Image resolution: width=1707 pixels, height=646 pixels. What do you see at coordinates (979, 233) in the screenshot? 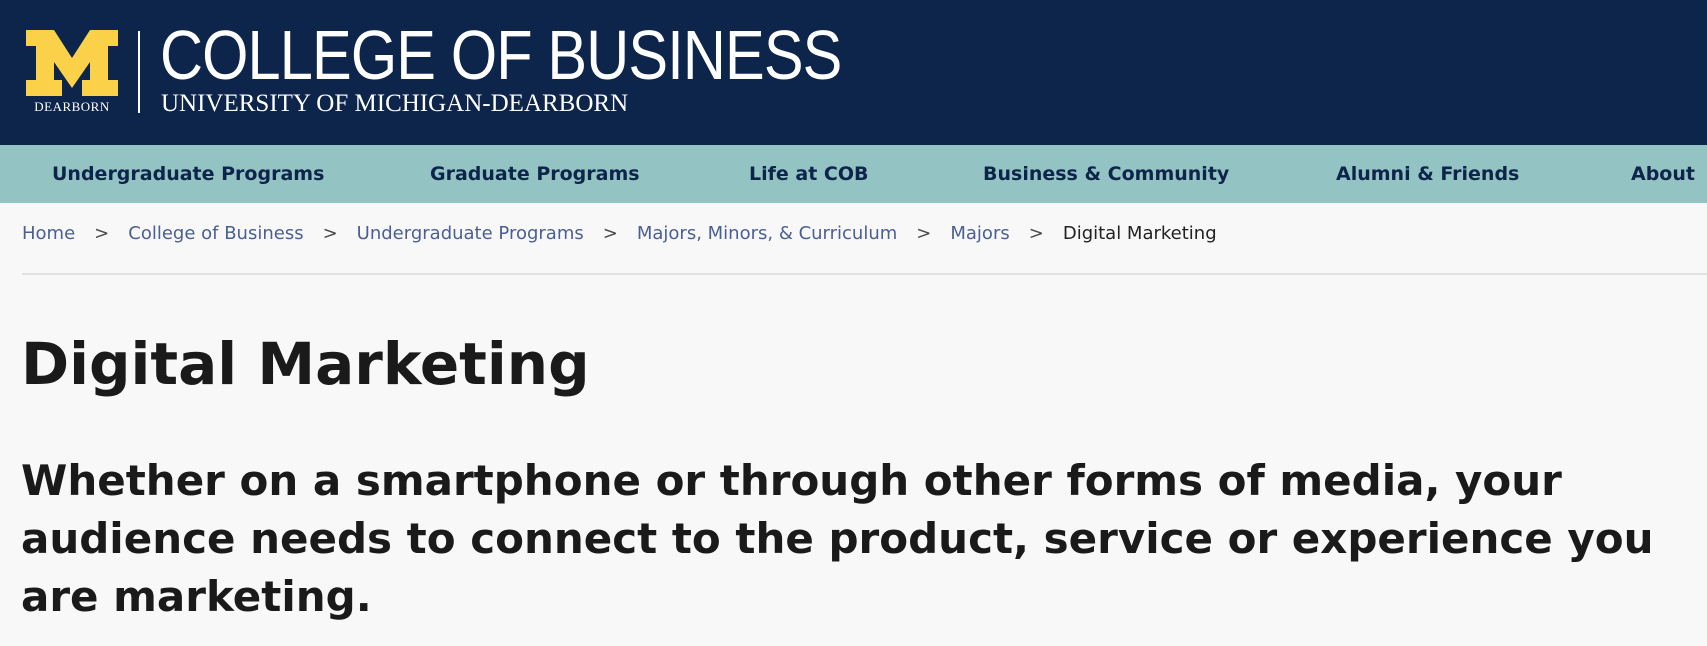
I see `breadcrumb-link-majors: Majors` at bounding box center [979, 233].